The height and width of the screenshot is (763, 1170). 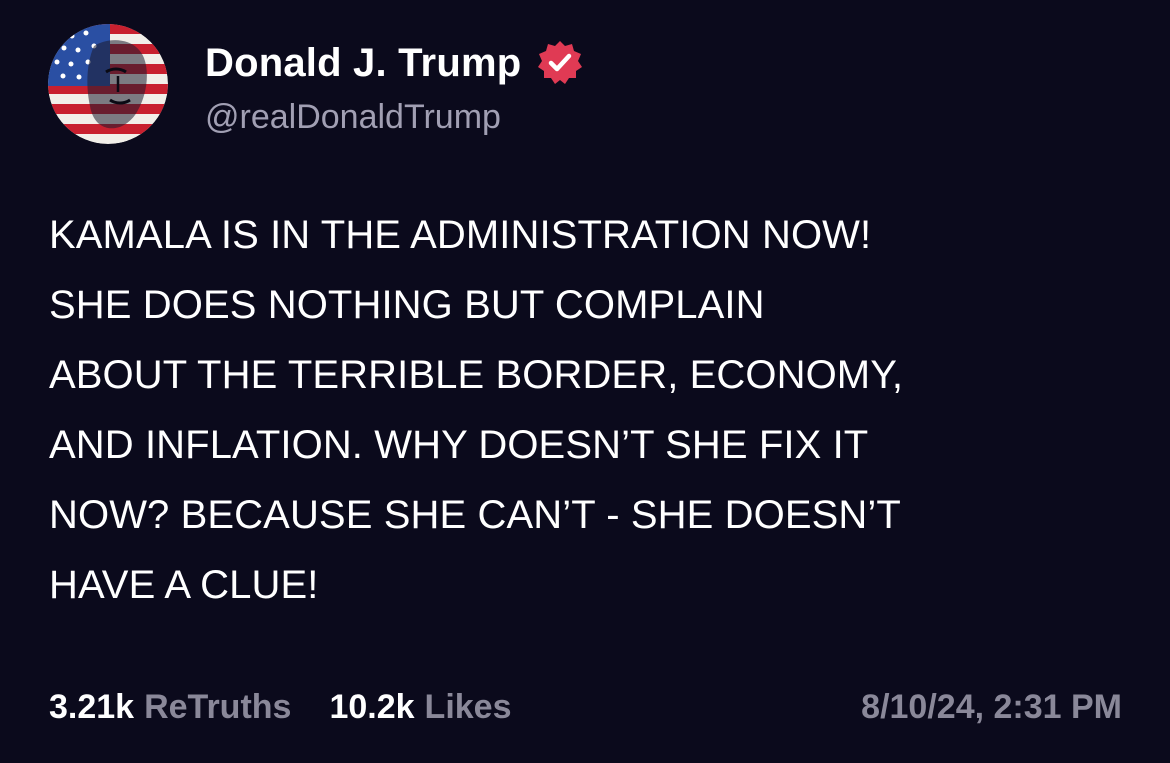 I want to click on likes-label: Likes, so click(x=468, y=707).